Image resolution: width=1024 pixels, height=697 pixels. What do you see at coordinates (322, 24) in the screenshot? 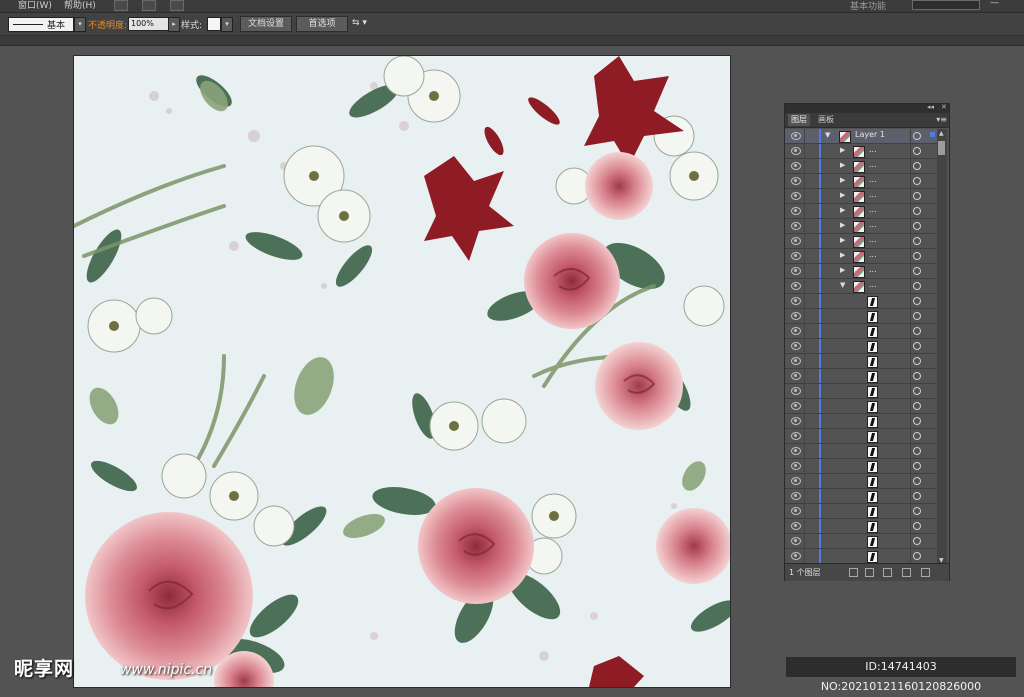
I see `preferences-button: 首选项` at bounding box center [322, 24].